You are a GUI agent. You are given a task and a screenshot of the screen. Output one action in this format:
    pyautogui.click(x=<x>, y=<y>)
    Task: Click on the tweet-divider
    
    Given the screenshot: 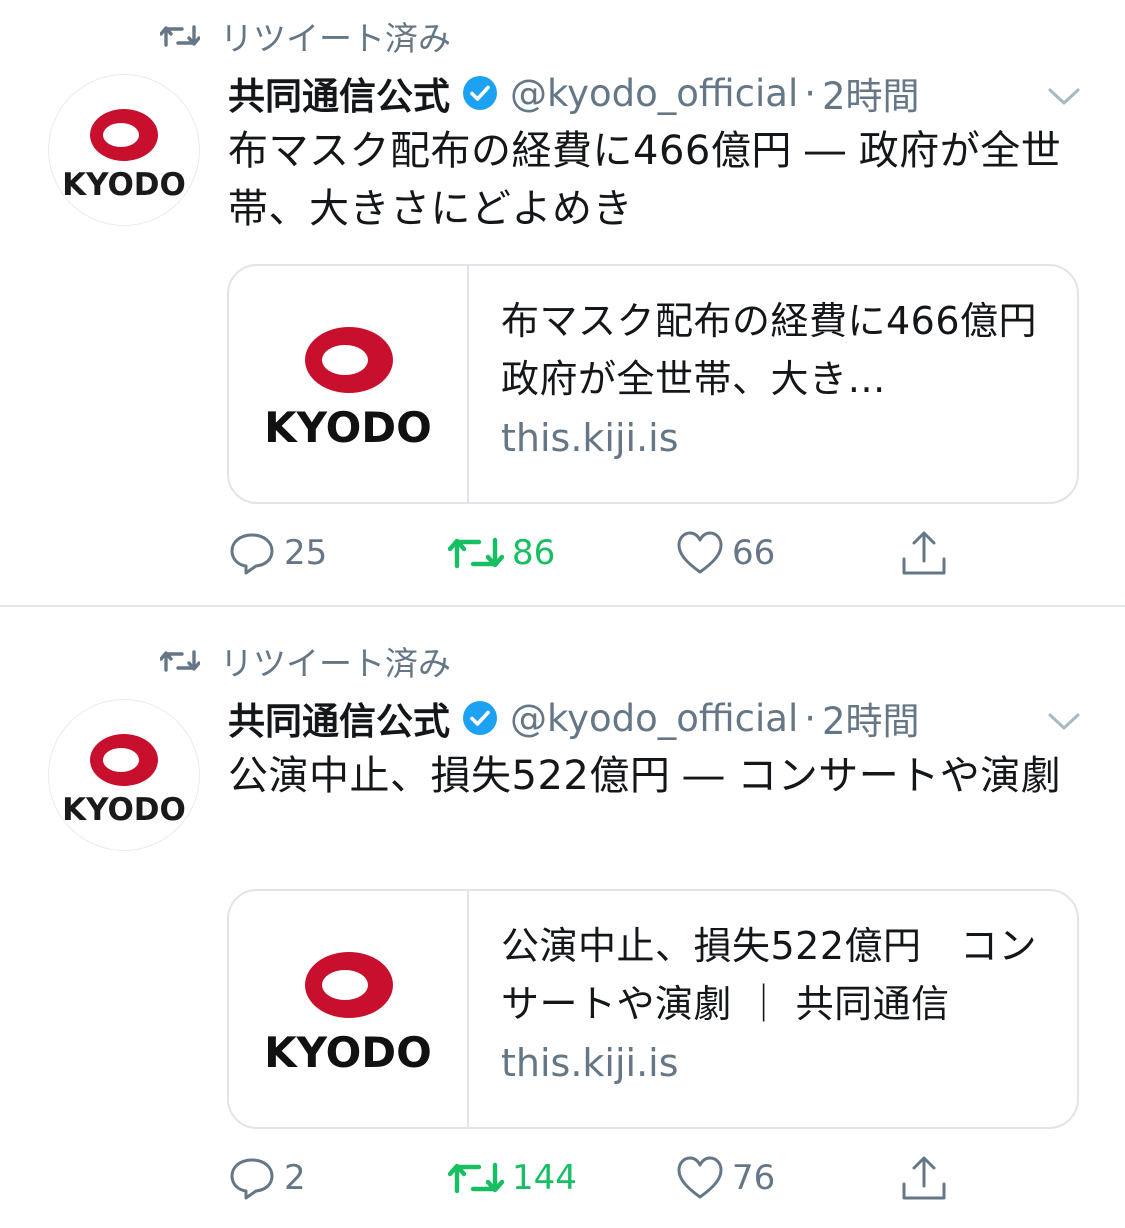 What is the action you would take?
    pyautogui.click(x=562, y=606)
    